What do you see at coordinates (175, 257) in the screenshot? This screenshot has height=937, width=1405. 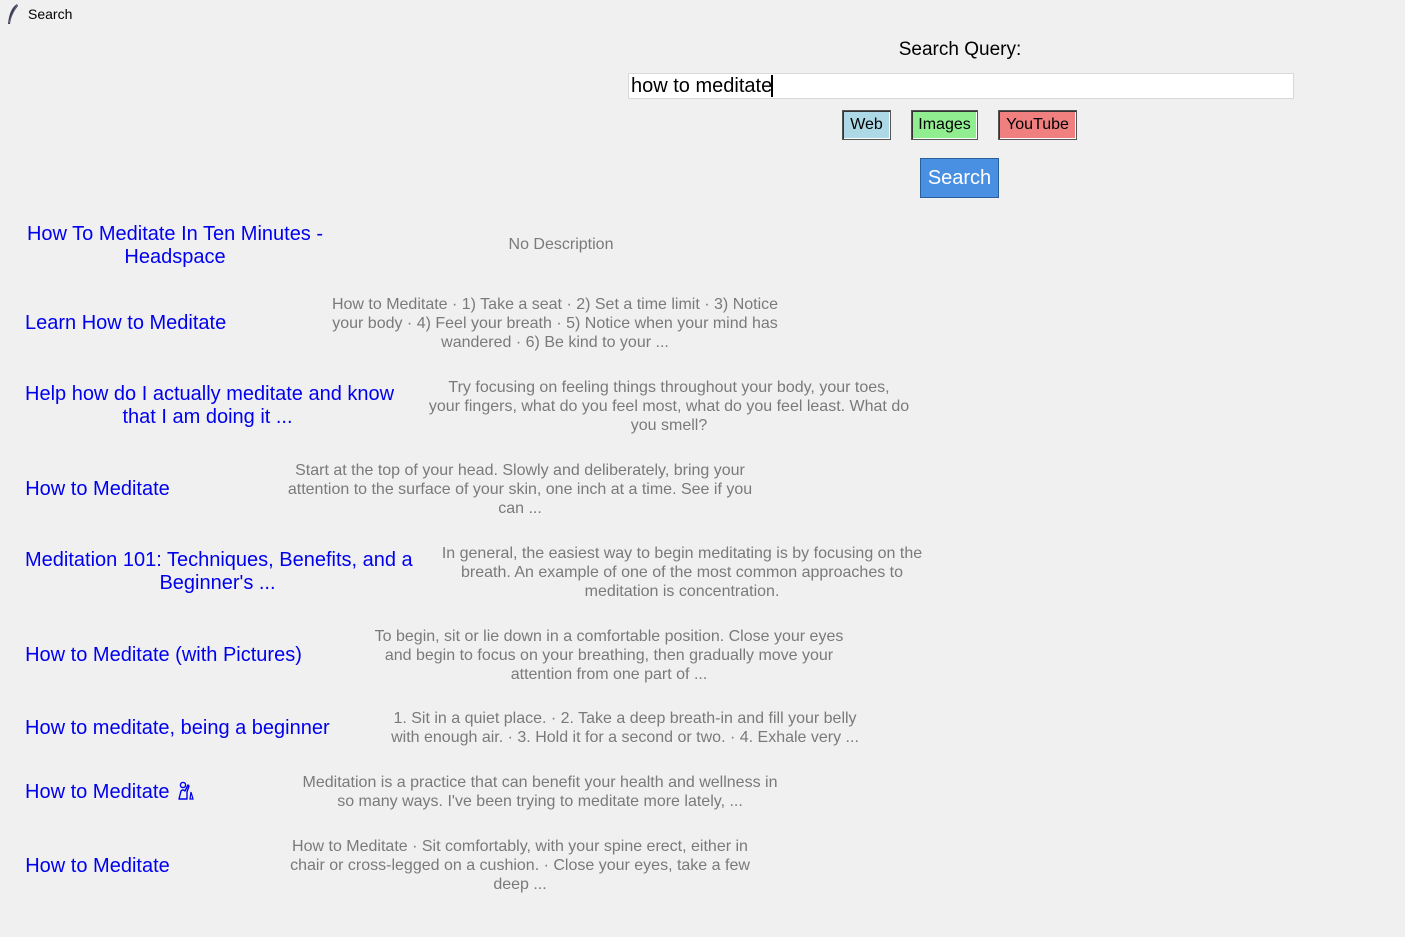 I see `result-title-line: Headspace` at bounding box center [175, 257].